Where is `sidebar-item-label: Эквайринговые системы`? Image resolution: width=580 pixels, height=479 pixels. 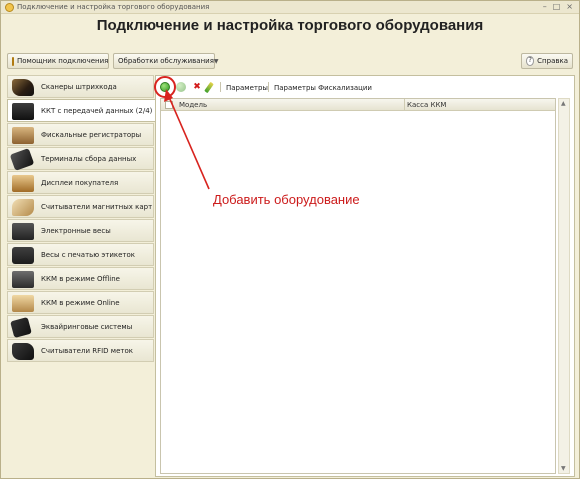 sidebar-item-label: Эквайринговые системы is located at coordinates (87, 327).